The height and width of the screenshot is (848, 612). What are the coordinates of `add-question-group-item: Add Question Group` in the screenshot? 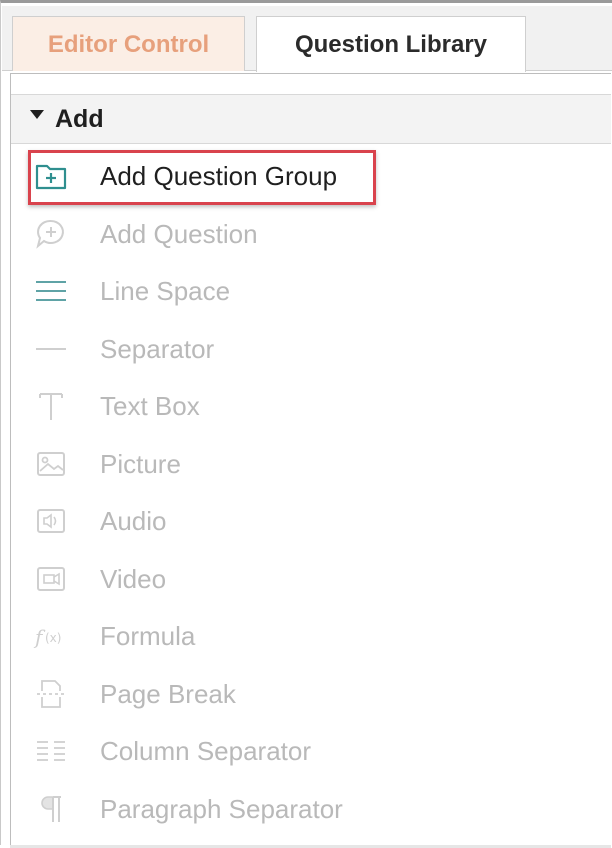 It's located at (311, 176).